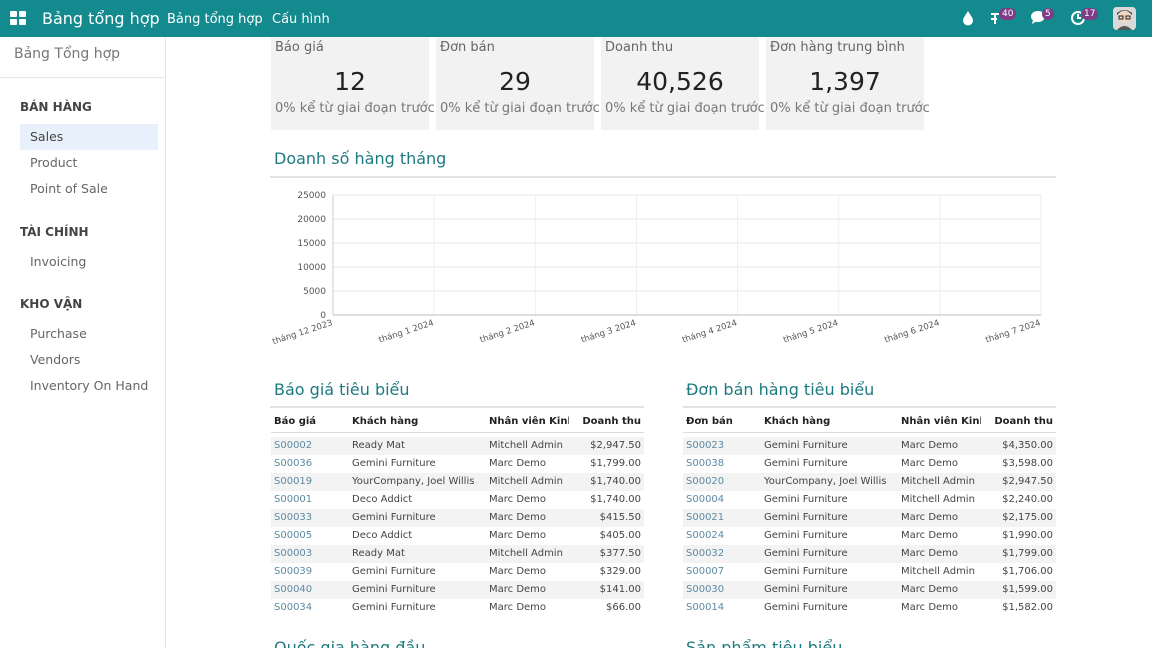 The image size is (1152, 648). Describe the element at coordinates (293, 446) in the screenshot. I see `order-reference: S00002` at that location.